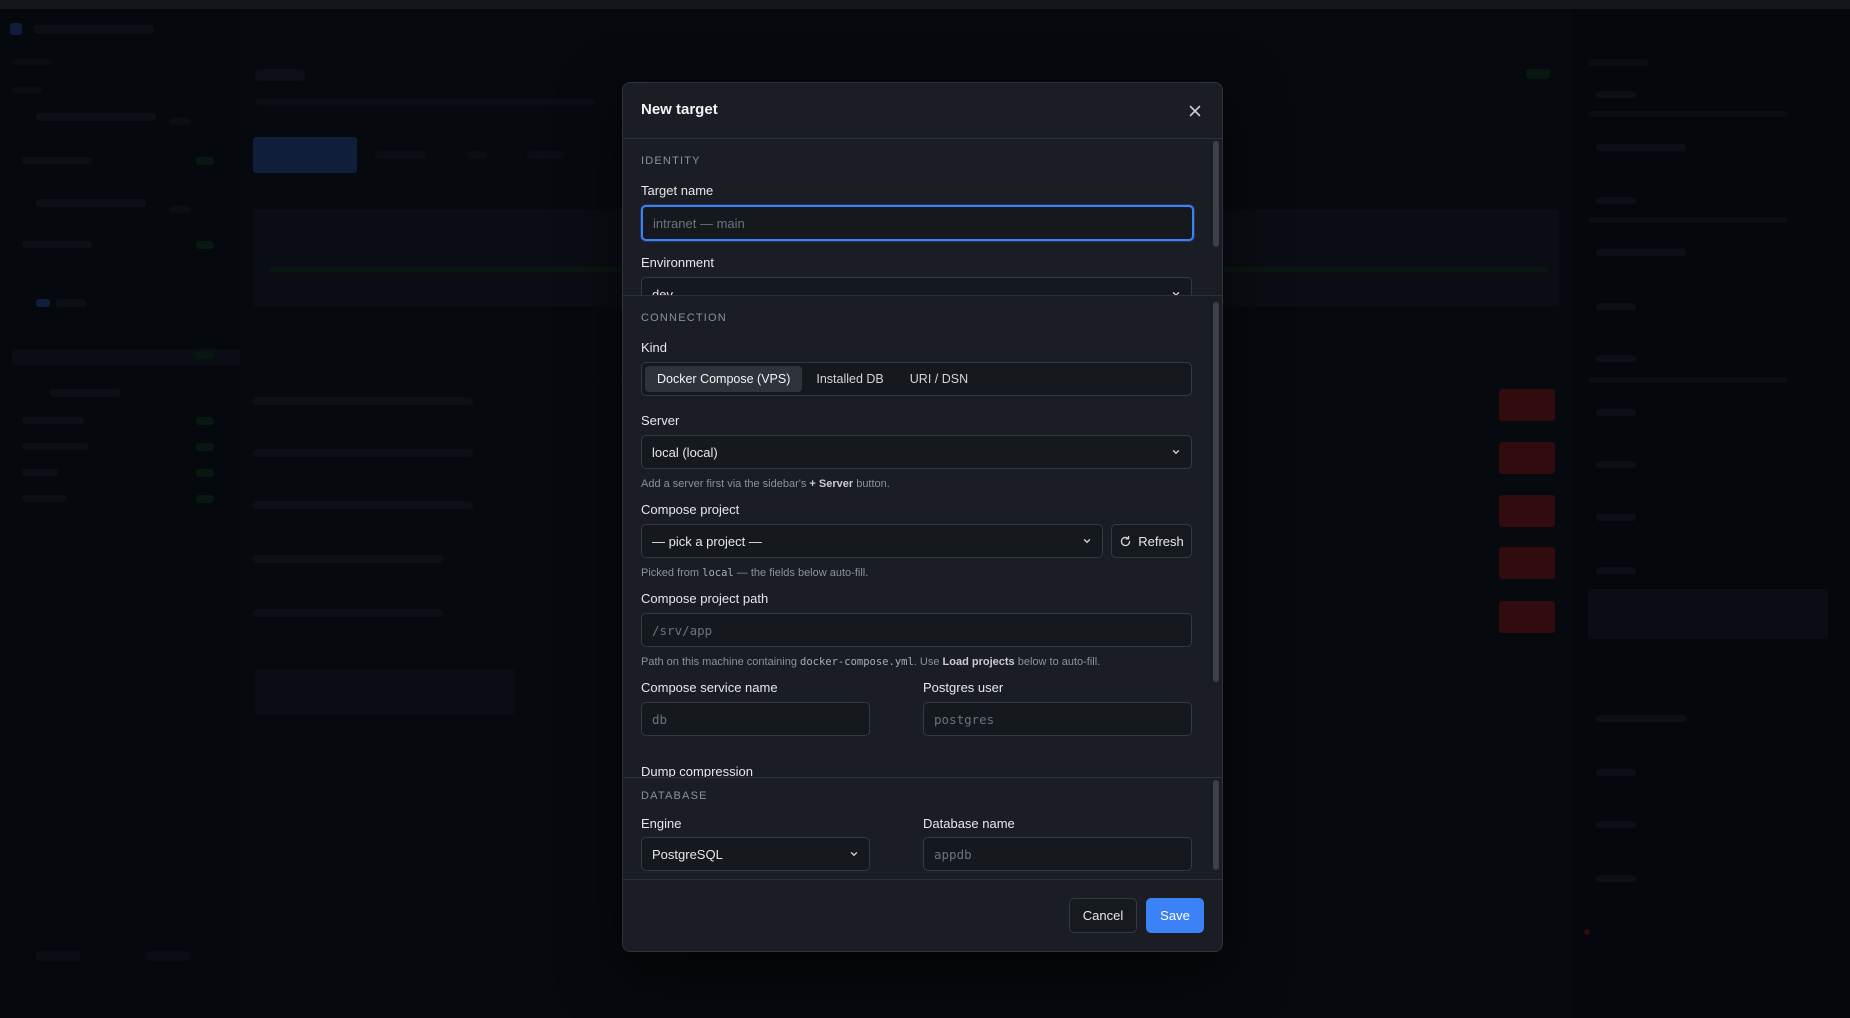 This screenshot has height=1018, width=1850. I want to click on dialog-footer: Cancel Save, so click(922, 915).